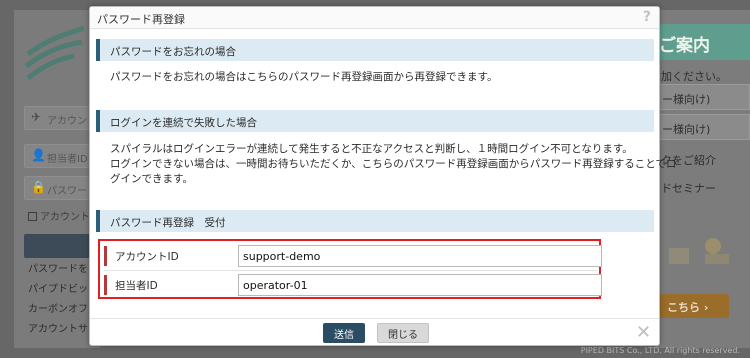 The width and height of the screenshot is (750, 358). I want to click on illustration-image, so click(699, 251).